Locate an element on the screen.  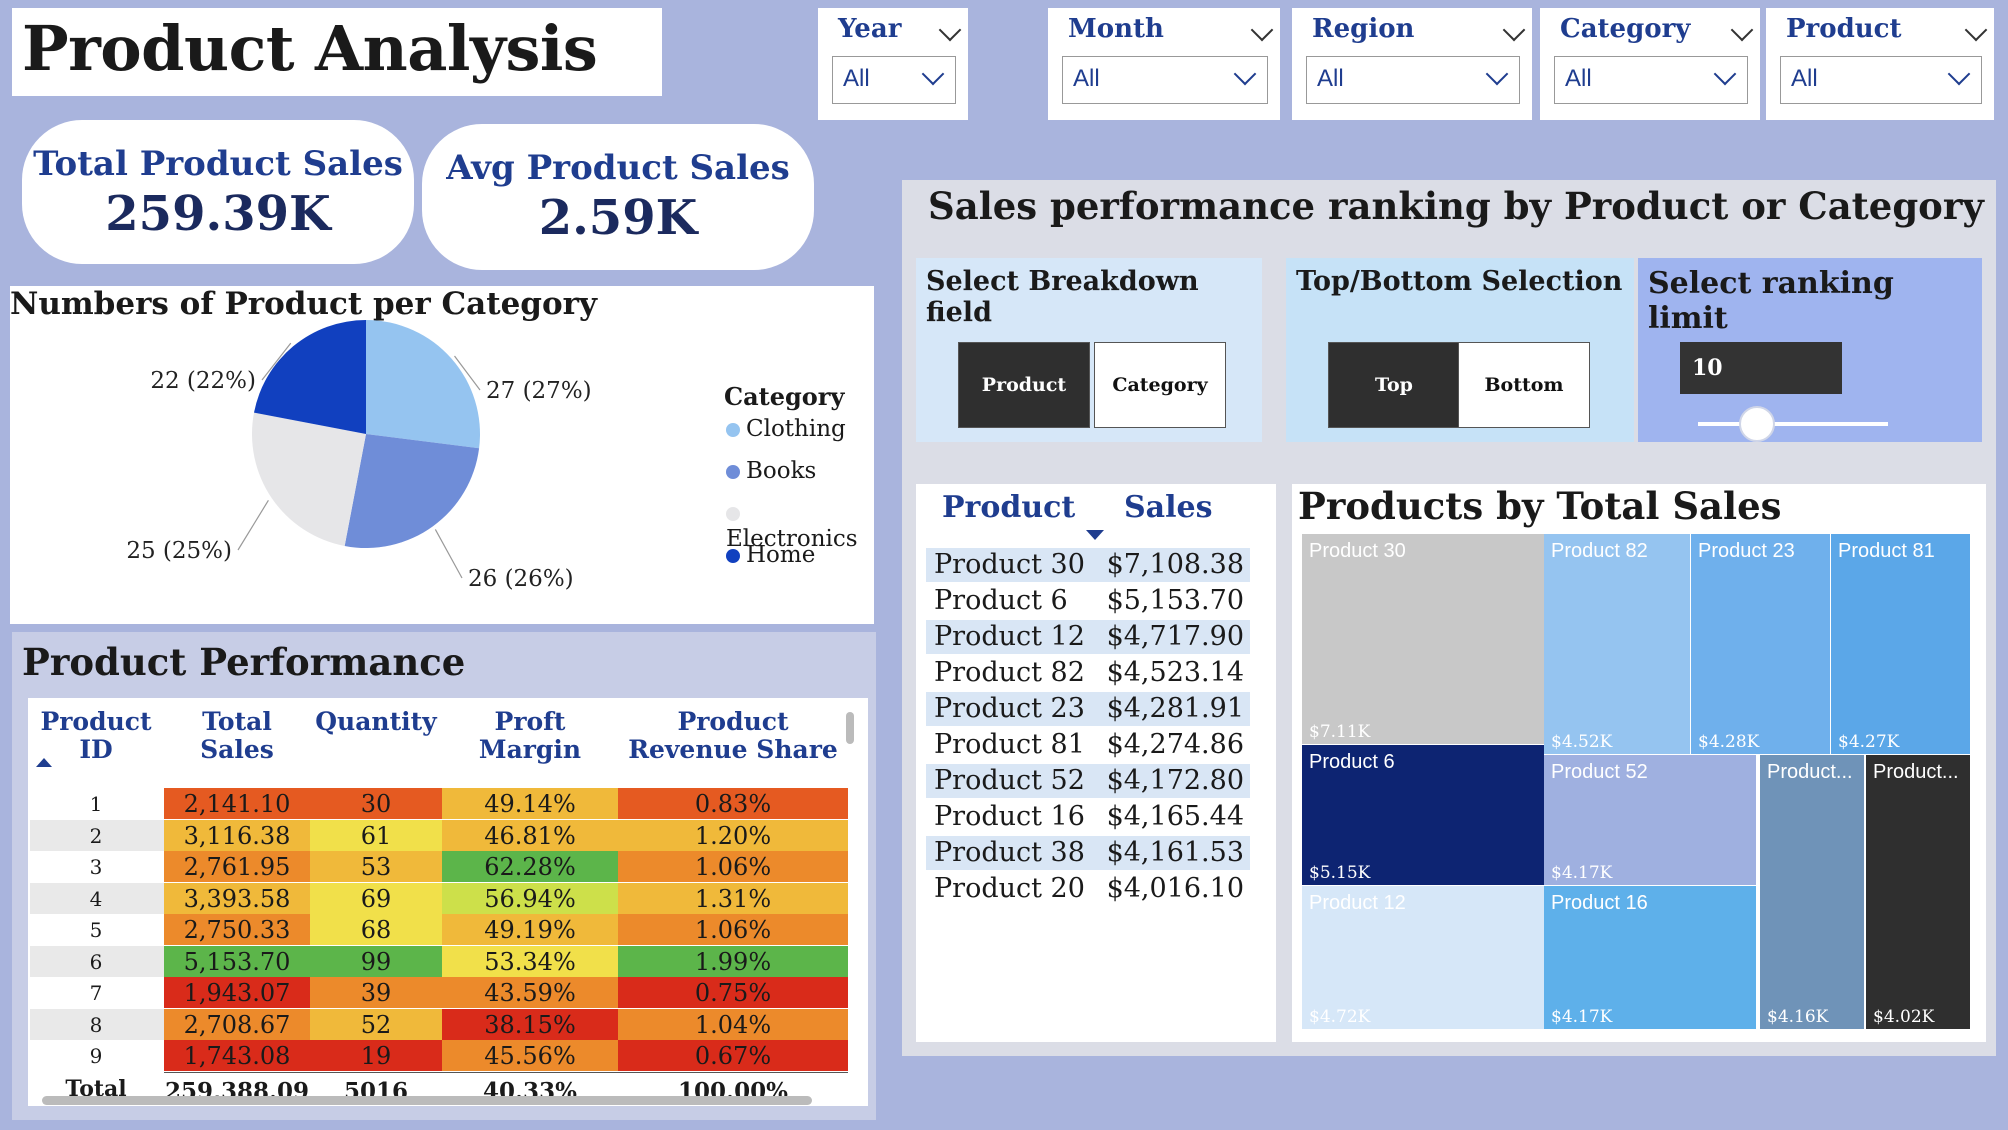
legend-item-home: Home is located at coordinates (770, 555).